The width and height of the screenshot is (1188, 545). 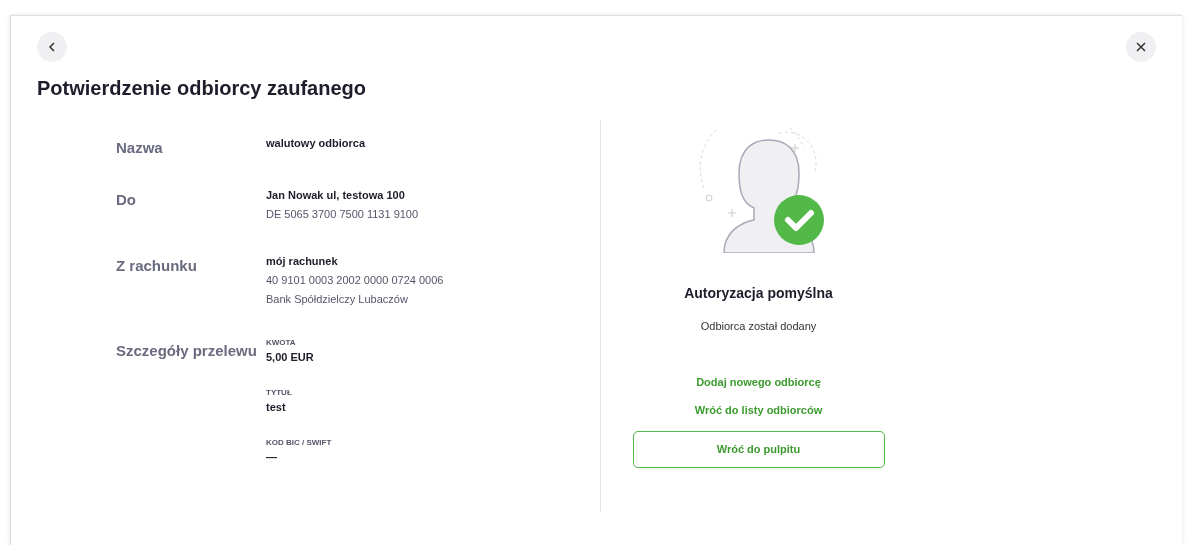 I want to click on action-link: Wróć do listy odbiorców, so click(x=758, y=409).